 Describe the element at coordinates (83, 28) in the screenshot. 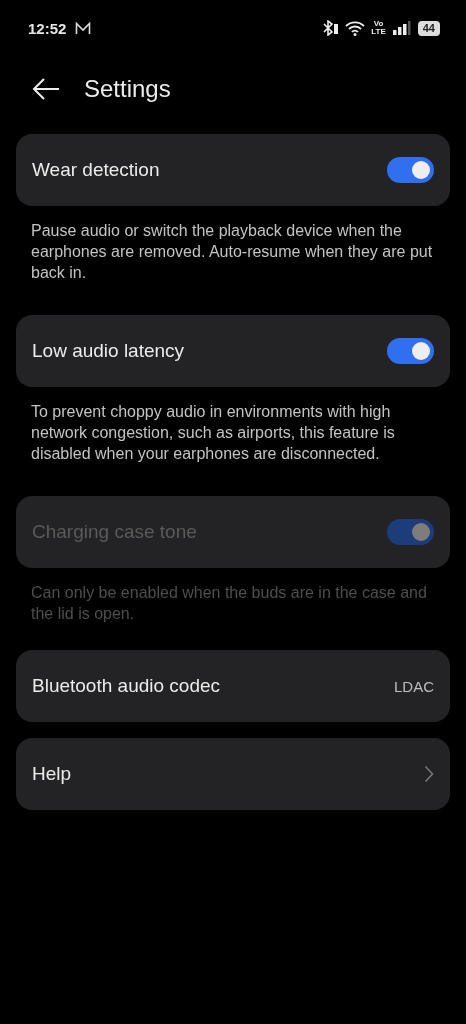

I see `mail-icon` at that location.